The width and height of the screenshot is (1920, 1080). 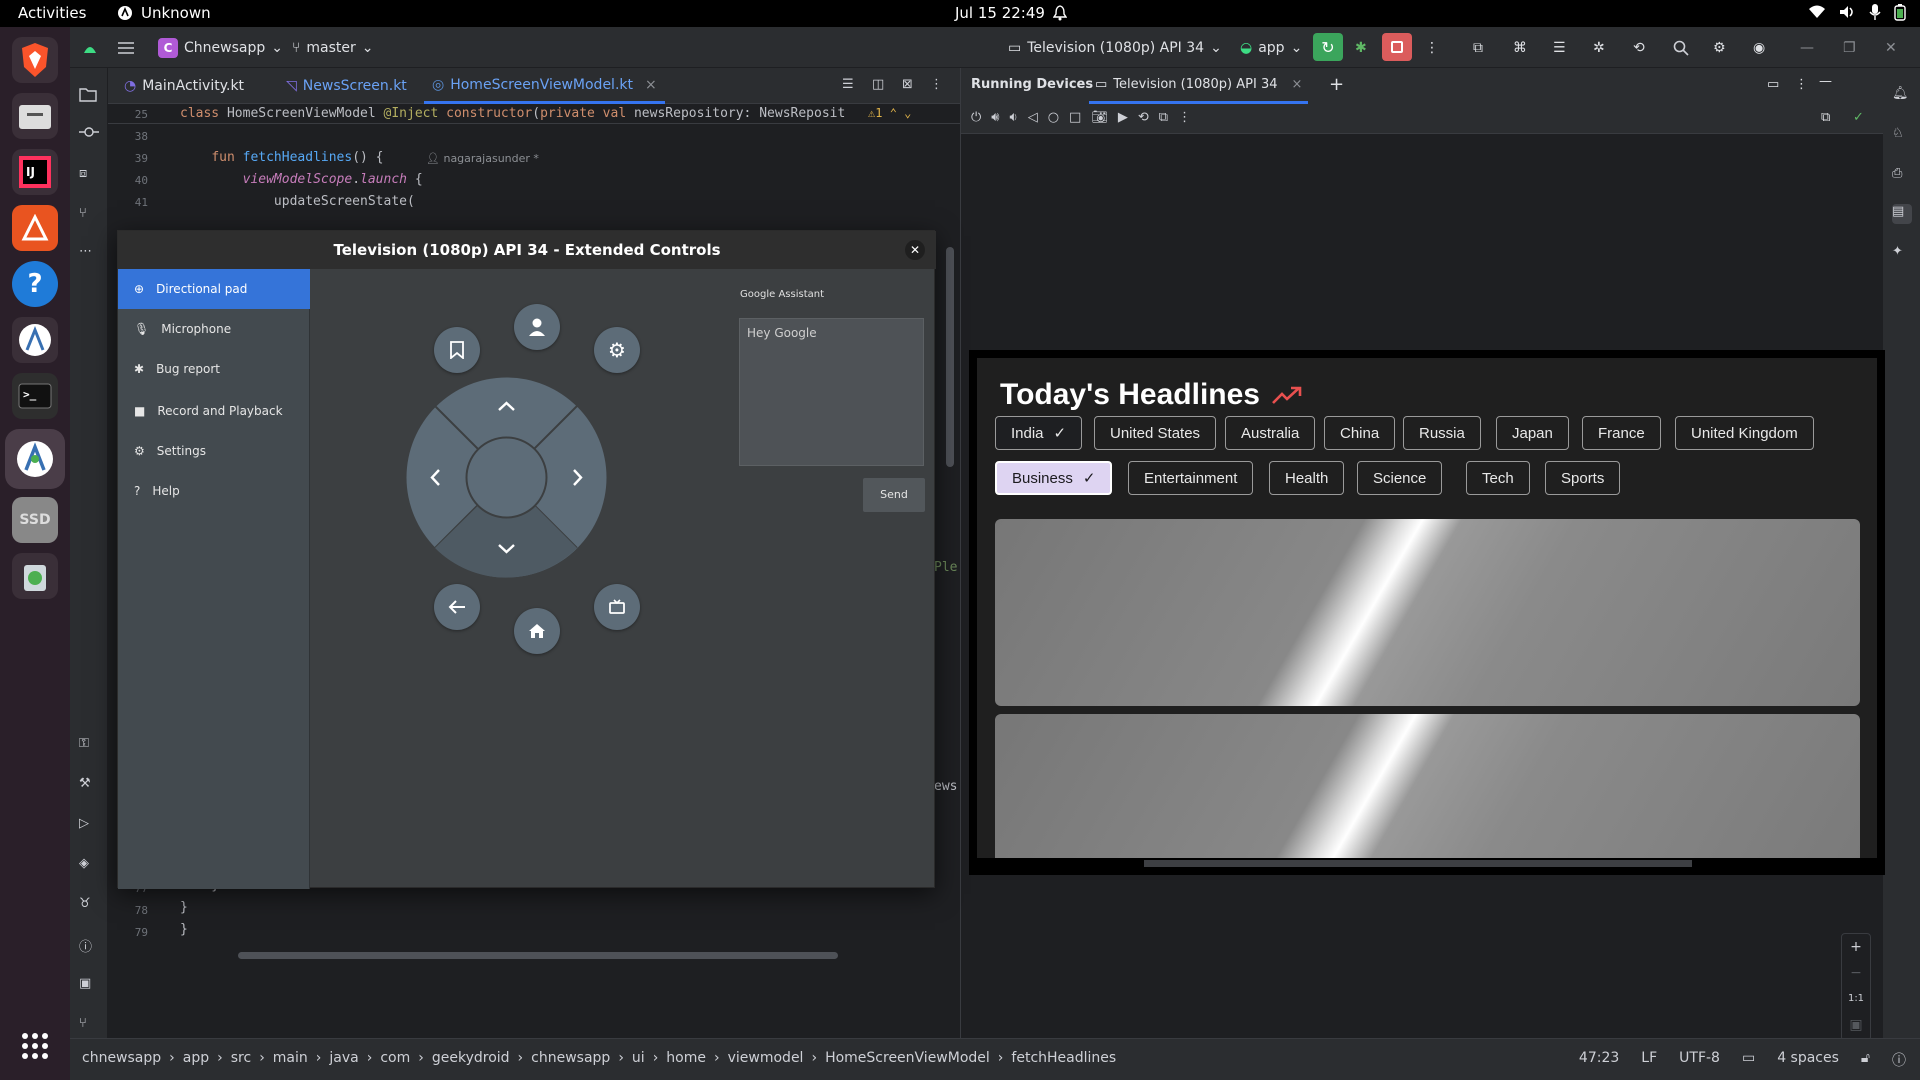 What do you see at coordinates (89, 786) in the screenshot?
I see `build-icon: ⚒` at bounding box center [89, 786].